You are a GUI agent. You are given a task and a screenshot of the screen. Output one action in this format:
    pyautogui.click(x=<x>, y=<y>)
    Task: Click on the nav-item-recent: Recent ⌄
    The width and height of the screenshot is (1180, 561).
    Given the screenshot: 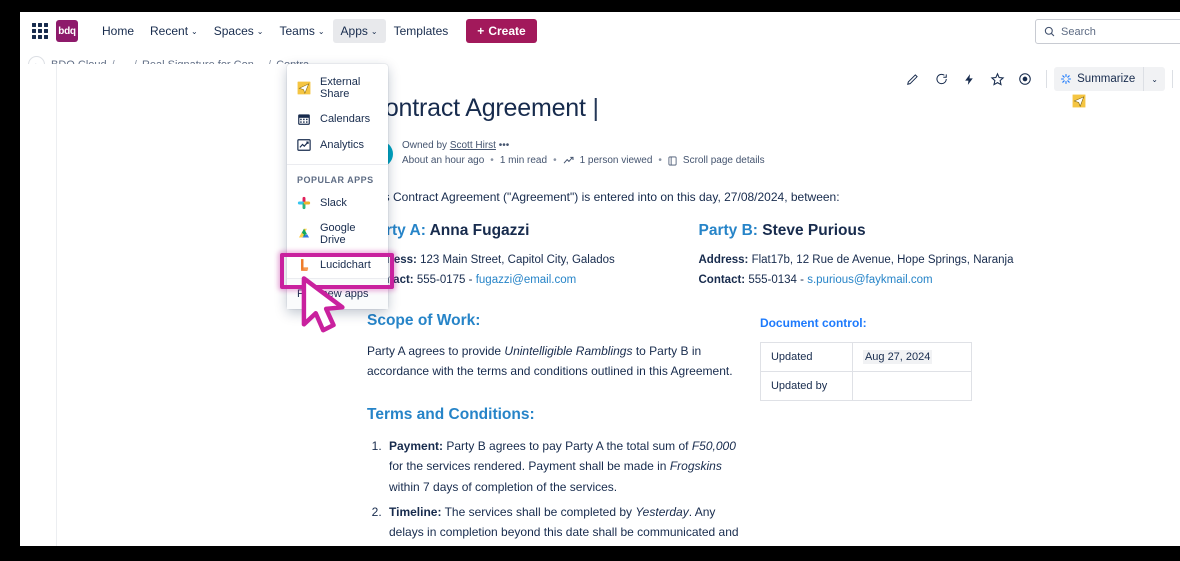 What is the action you would take?
    pyautogui.click(x=174, y=31)
    